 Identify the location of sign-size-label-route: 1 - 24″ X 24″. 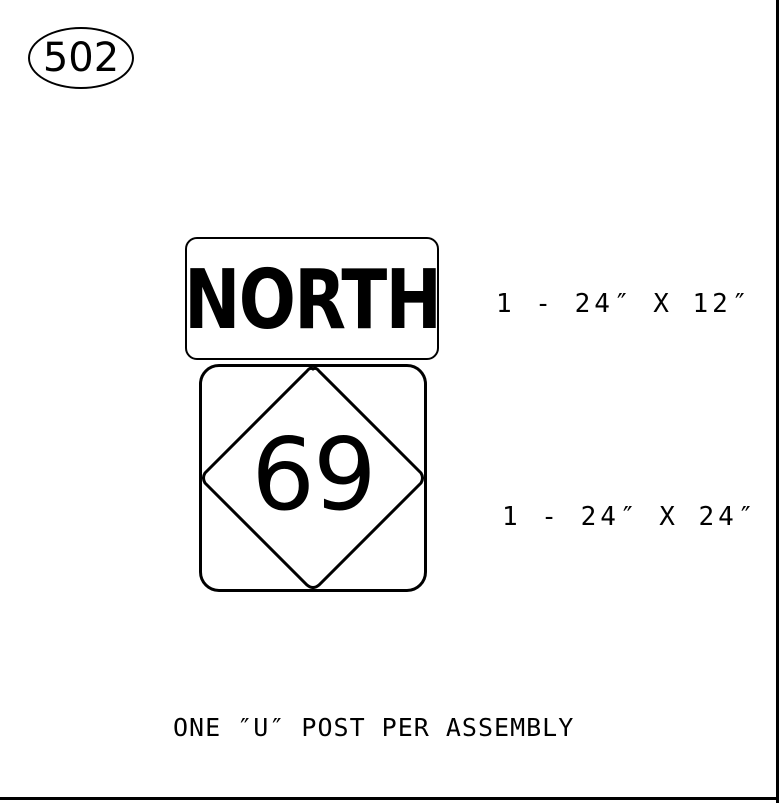
(630, 517).